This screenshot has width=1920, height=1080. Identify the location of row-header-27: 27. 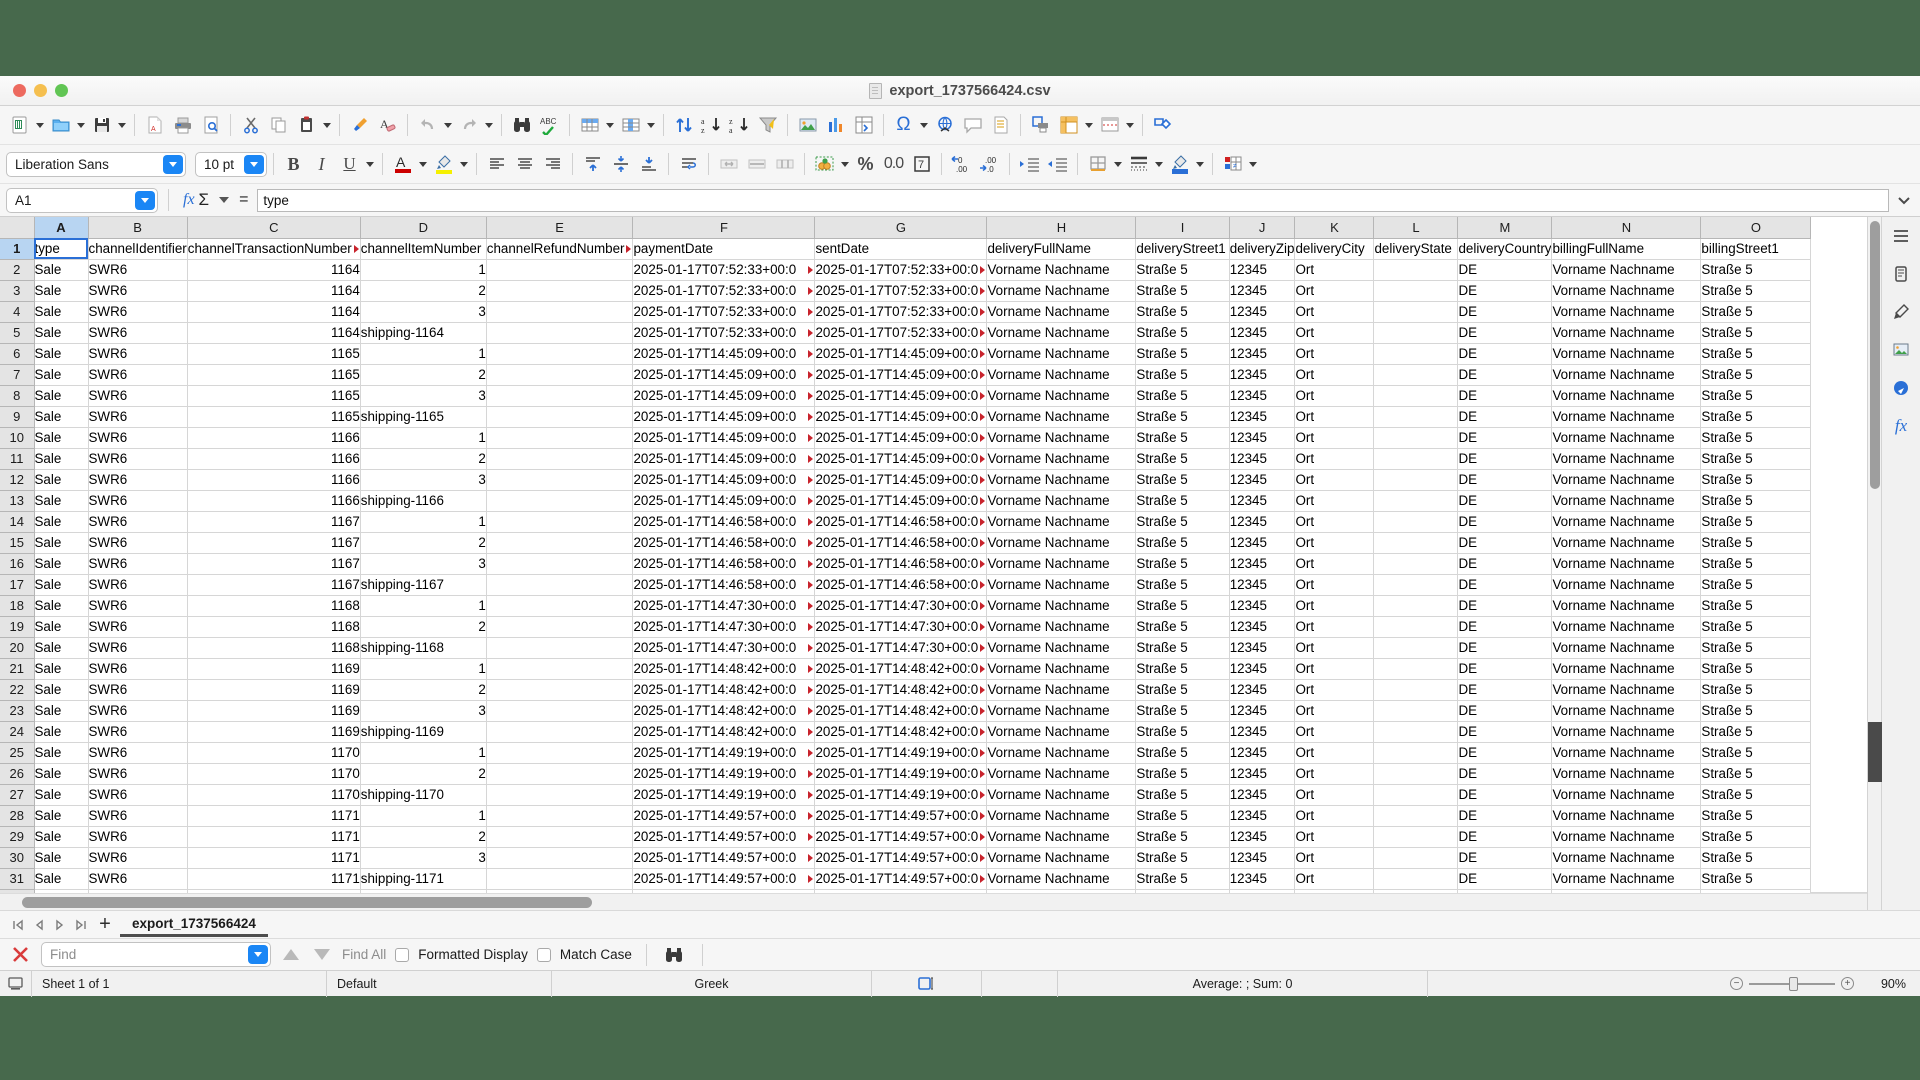
(17, 795).